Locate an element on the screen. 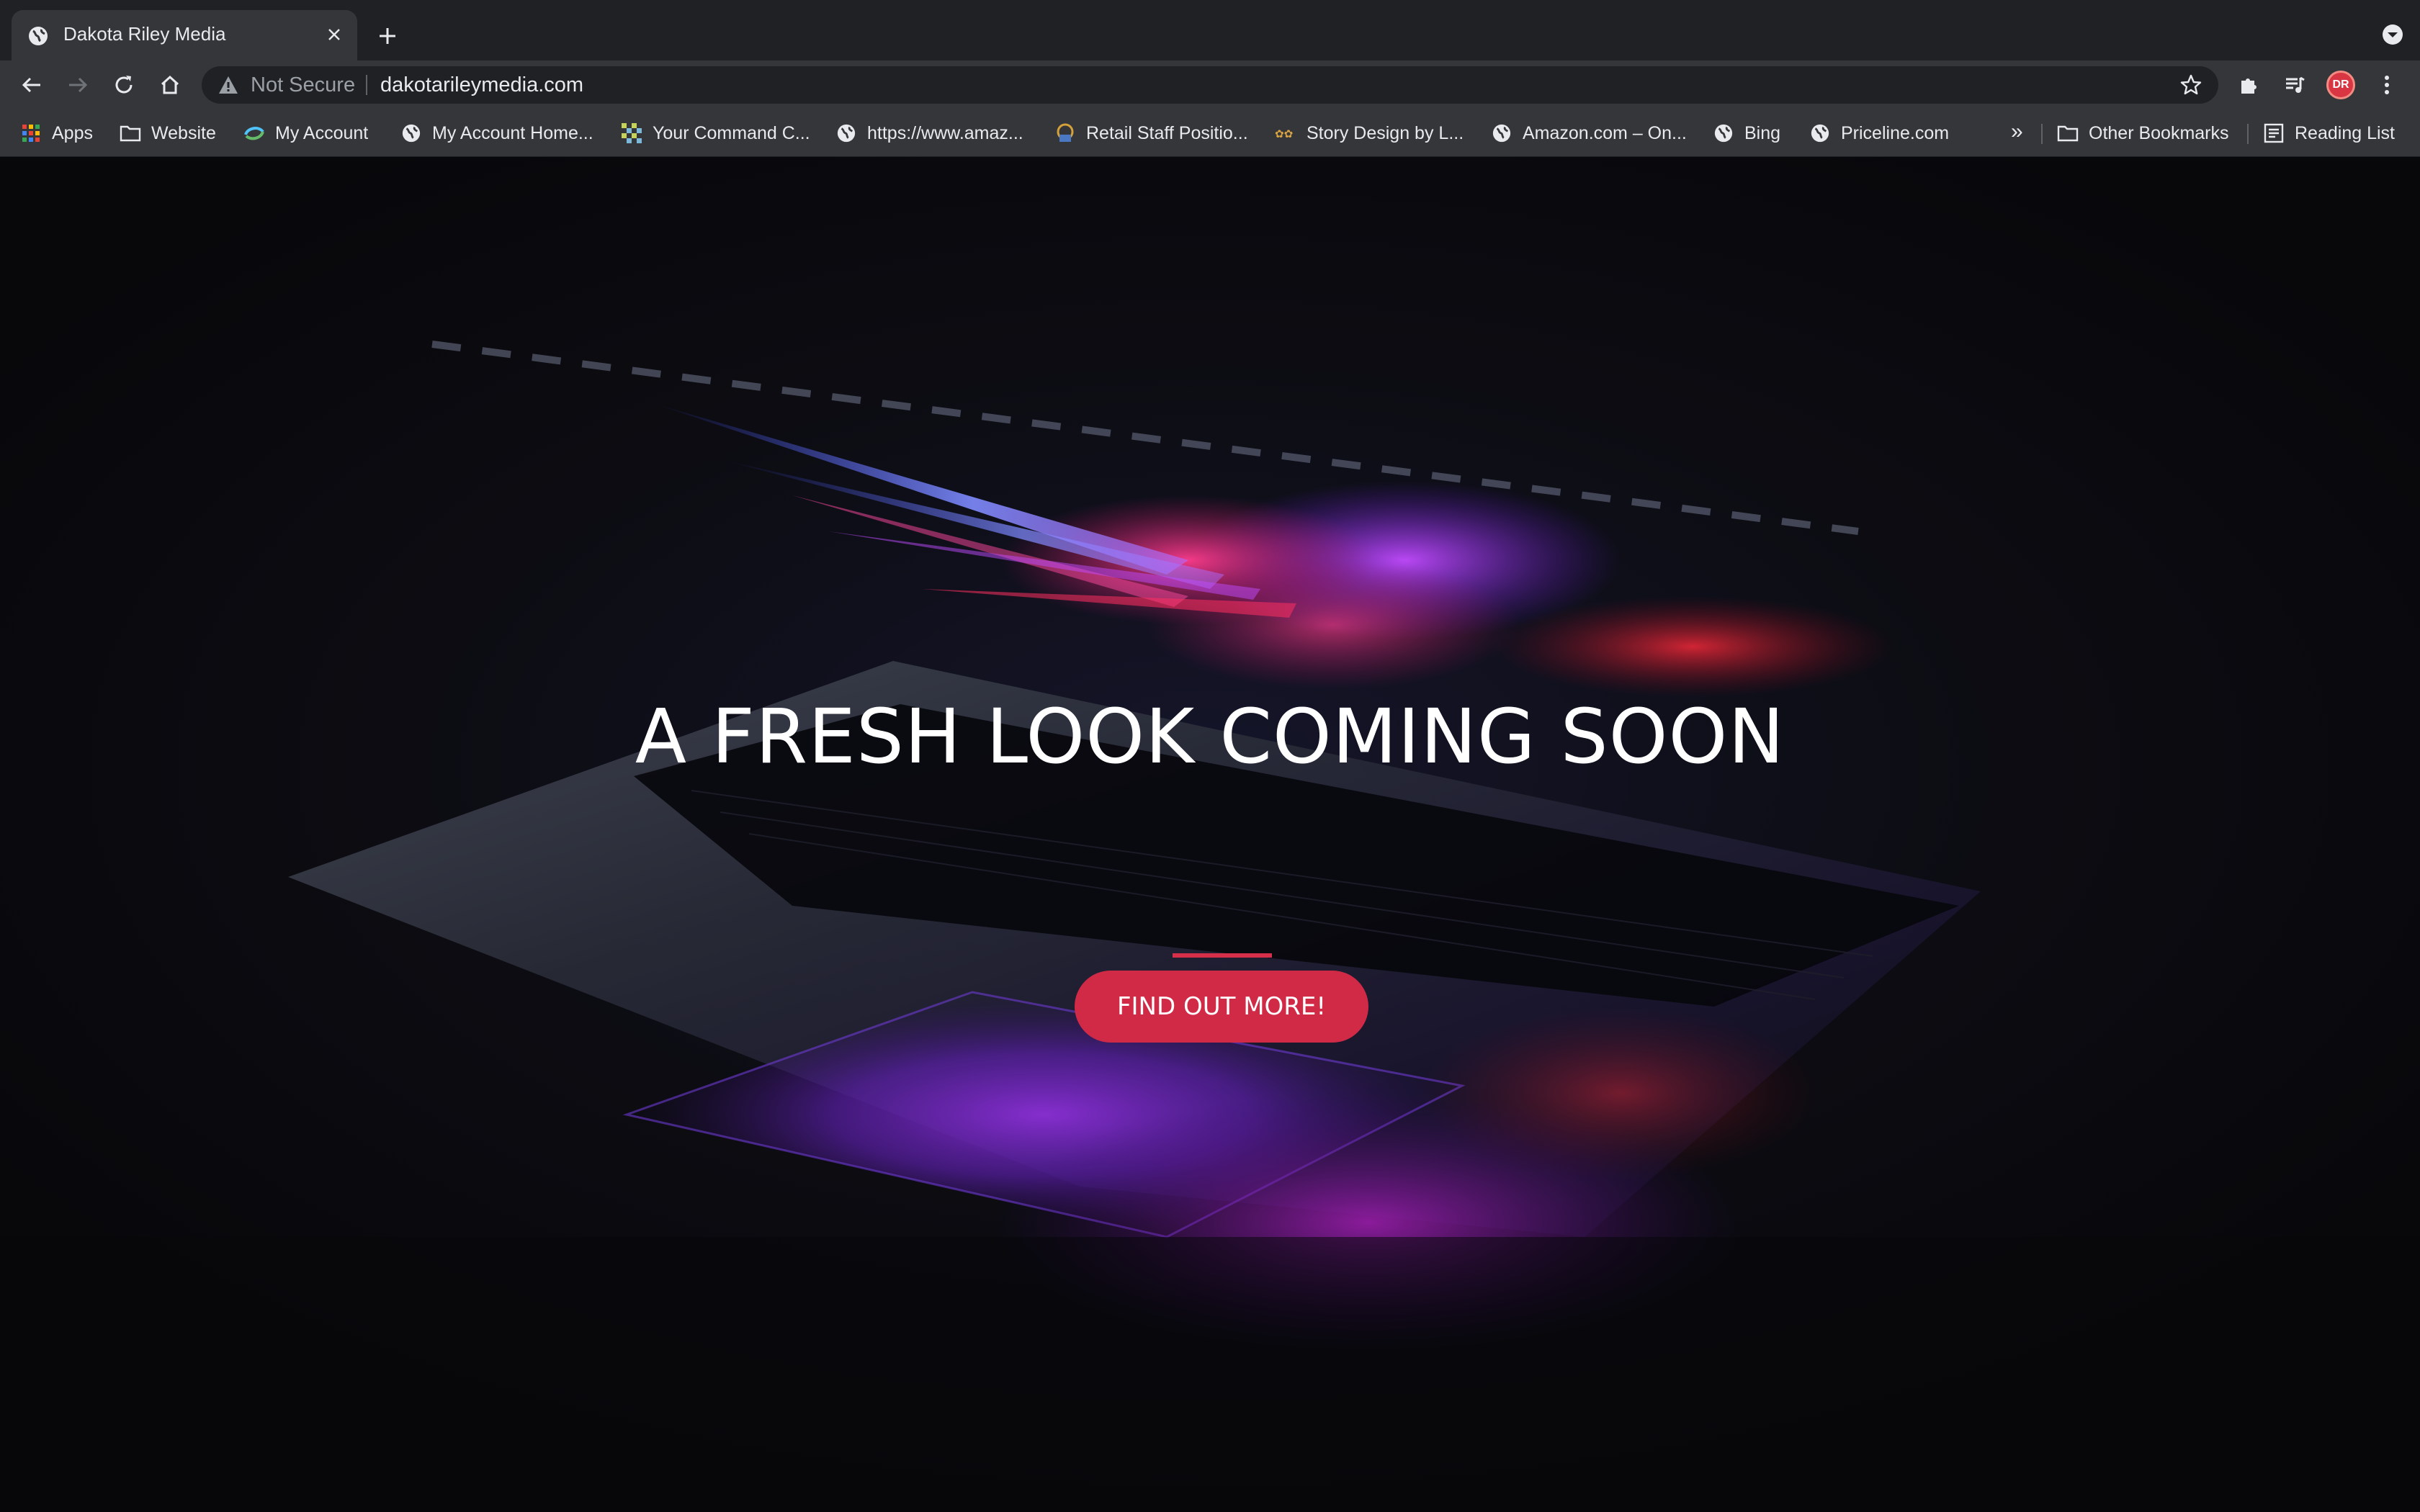 This screenshot has height=1512, width=2420. account-swirl-icon is located at coordinates (254, 133).